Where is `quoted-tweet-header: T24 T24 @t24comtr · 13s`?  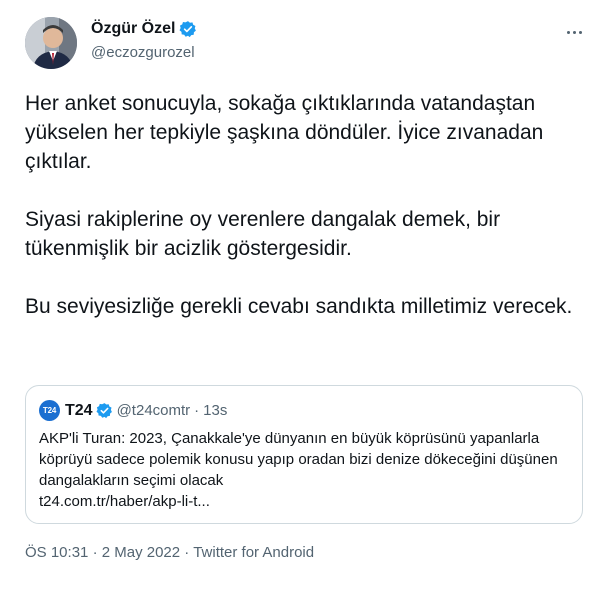 quoted-tweet-header: T24 T24 @t24comtr · 13s is located at coordinates (133, 410).